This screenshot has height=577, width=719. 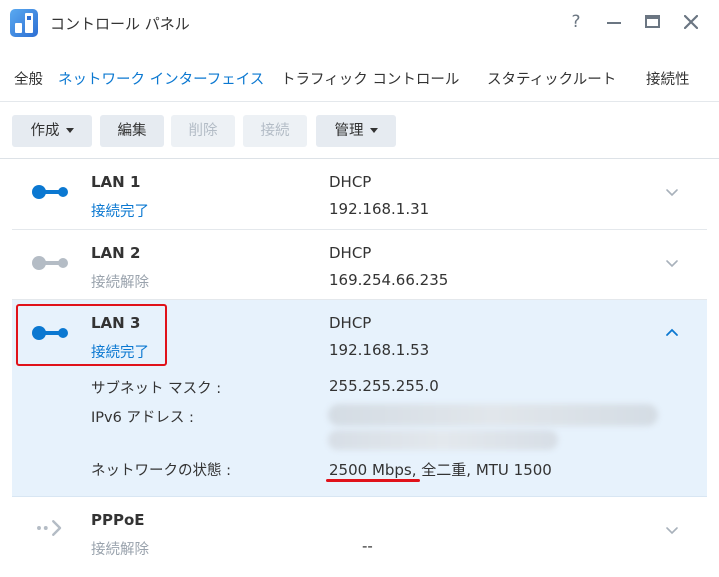 What do you see at coordinates (672, 333) in the screenshot?
I see `chevron-up-icon` at bounding box center [672, 333].